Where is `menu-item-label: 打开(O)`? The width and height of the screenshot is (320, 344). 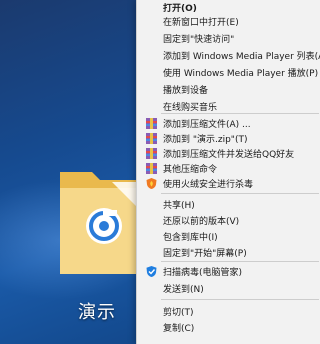
menu-item-label: 打开(O) is located at coordinates (180, 9).